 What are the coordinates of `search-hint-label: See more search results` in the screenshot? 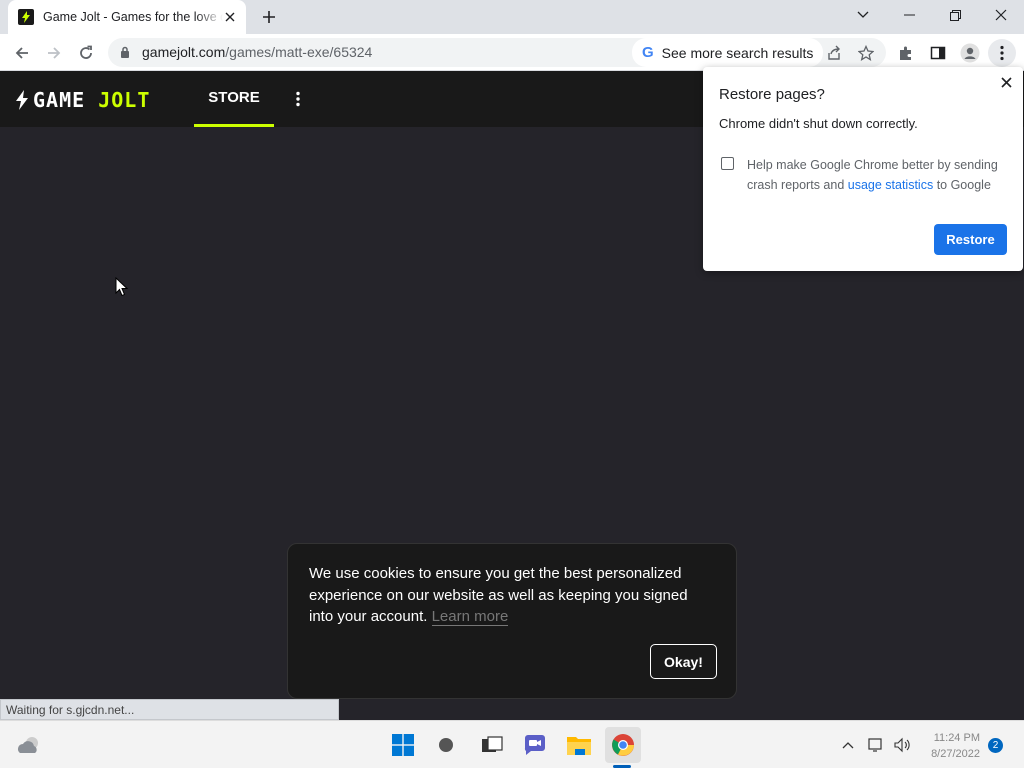 It's located at (737, 52).